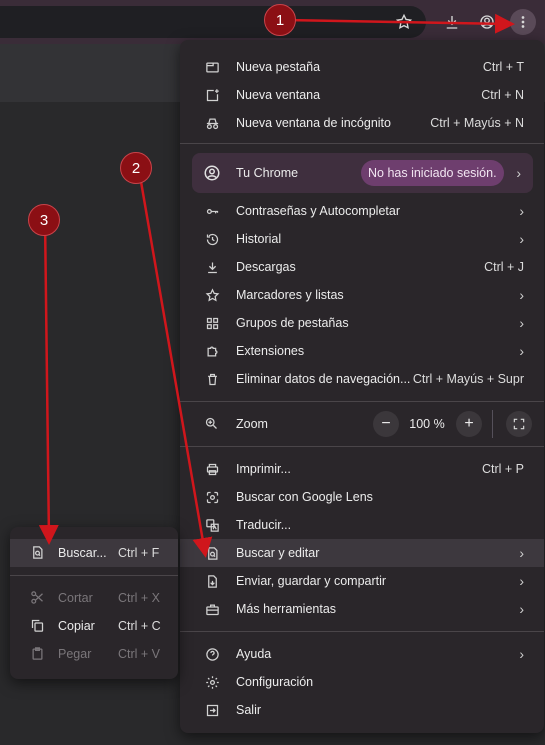  I want to click on menu-item-shortcut: Ctrl + P, so click(502, 469).